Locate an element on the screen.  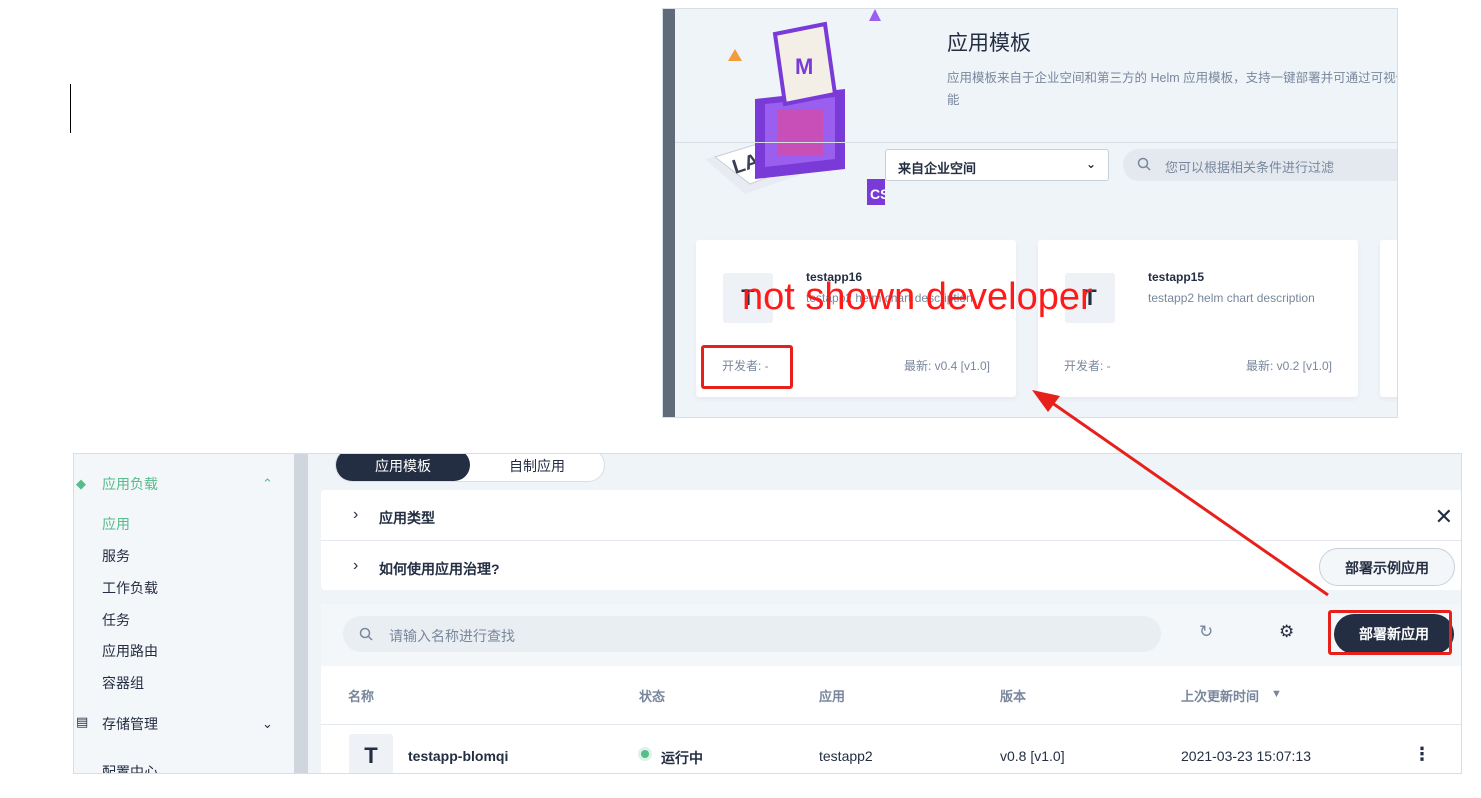
app-name: testapp15 is located at coordinates (1176, 277).